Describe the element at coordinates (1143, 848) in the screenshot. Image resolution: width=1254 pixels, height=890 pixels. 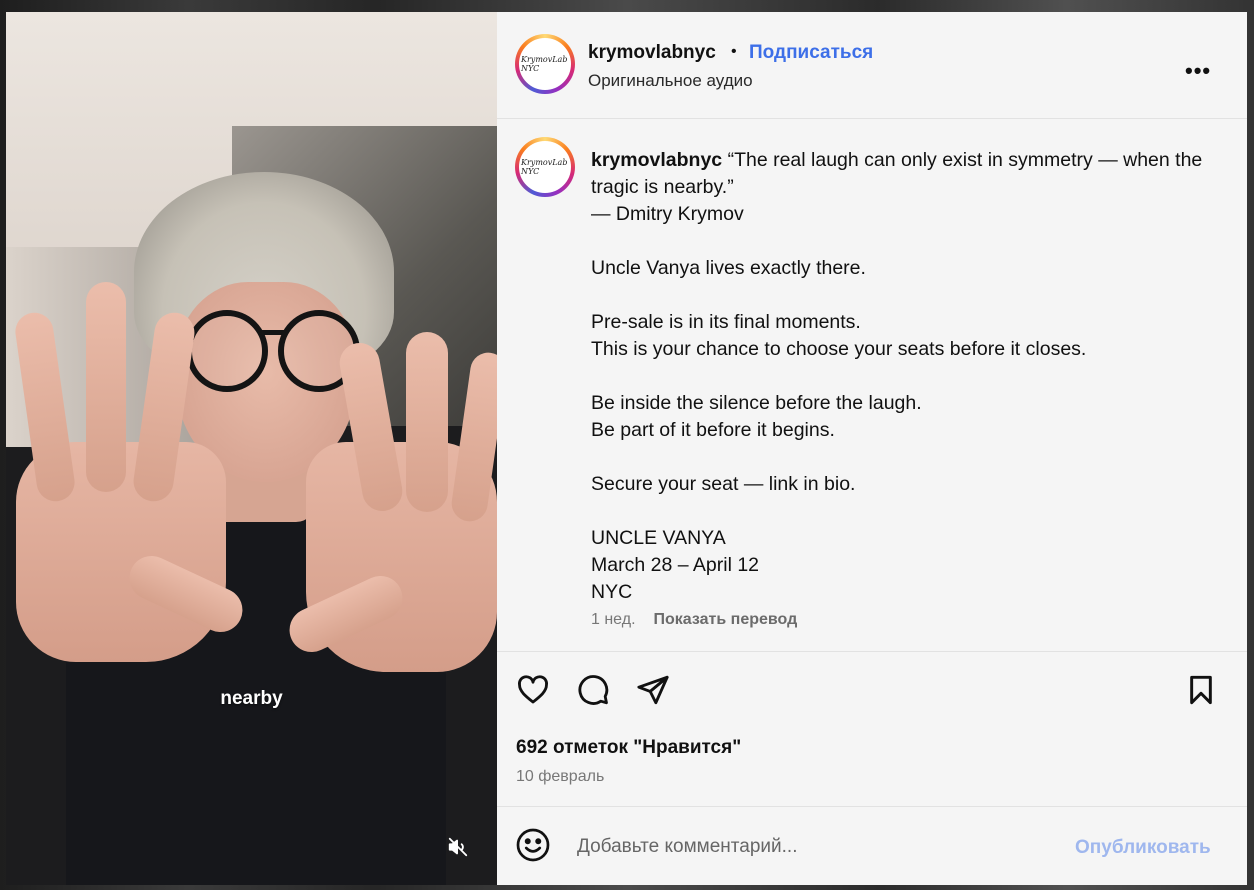
I see `publish-button: Опубликовать` at that location.